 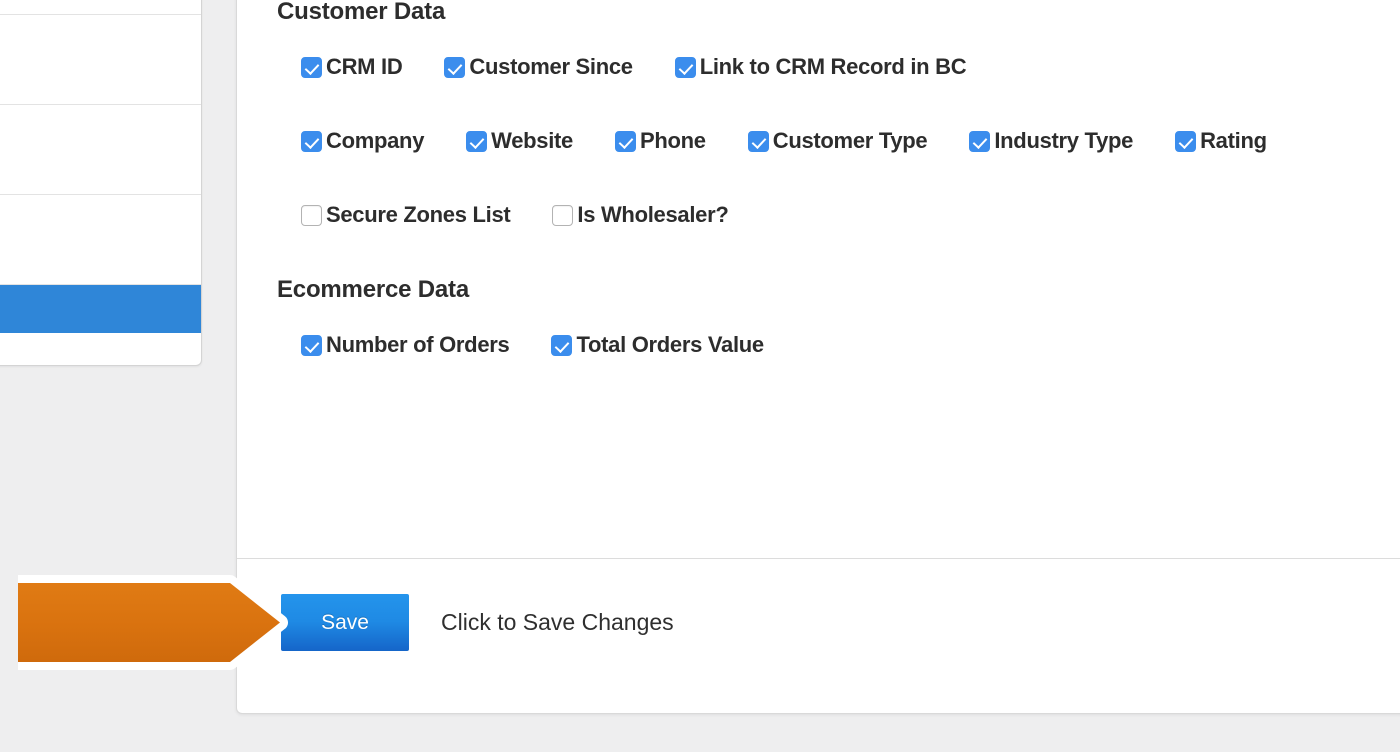 I want to click on checkbox-item-link-to-crm-record-in-bc: Link to CRM Record in BC, so click(x=820, y=67).